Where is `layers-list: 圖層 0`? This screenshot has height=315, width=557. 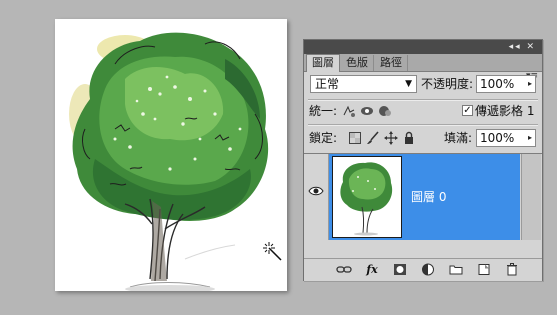
layers-list: 圖層 0 is located at coordinates (423, 197).